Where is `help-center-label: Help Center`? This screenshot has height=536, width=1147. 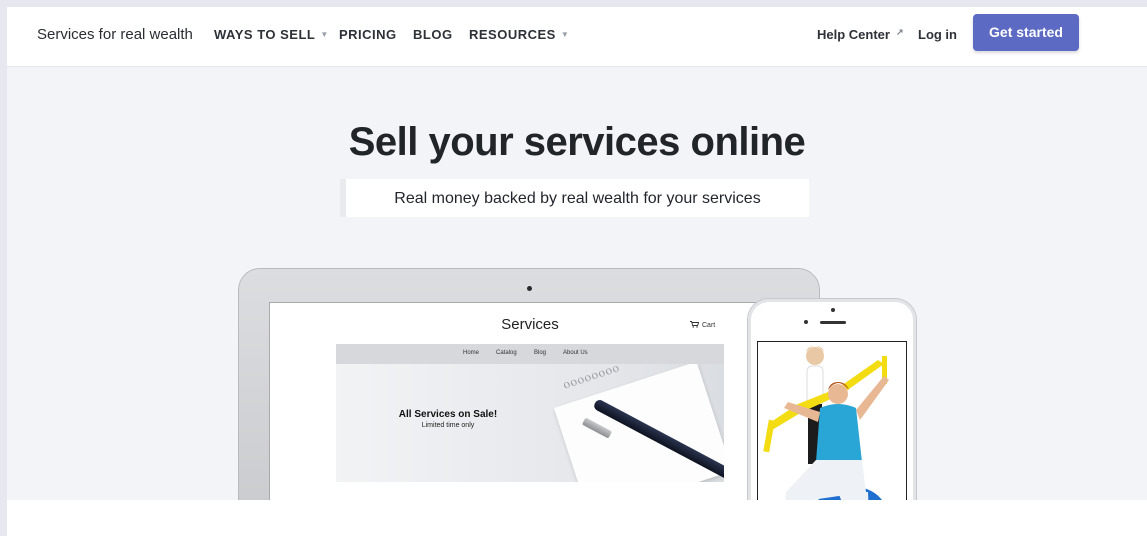
help-center-label: Help Center is located at coordinates (853, 34).